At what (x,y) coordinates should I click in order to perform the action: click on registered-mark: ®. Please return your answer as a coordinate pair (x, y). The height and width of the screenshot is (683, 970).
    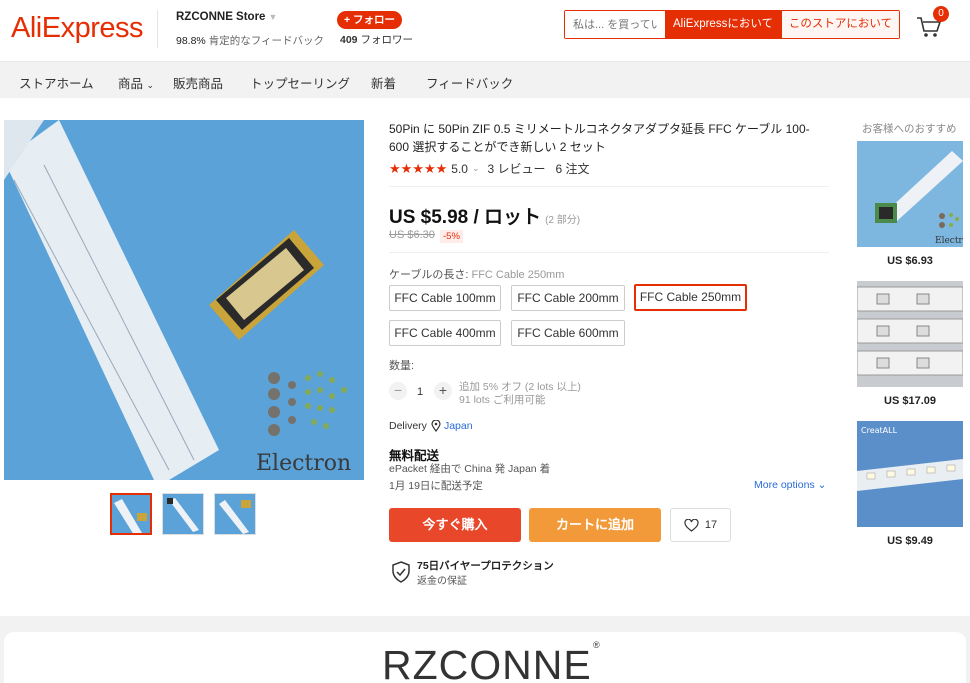
    Looking at the image, I should click on (596, 645).